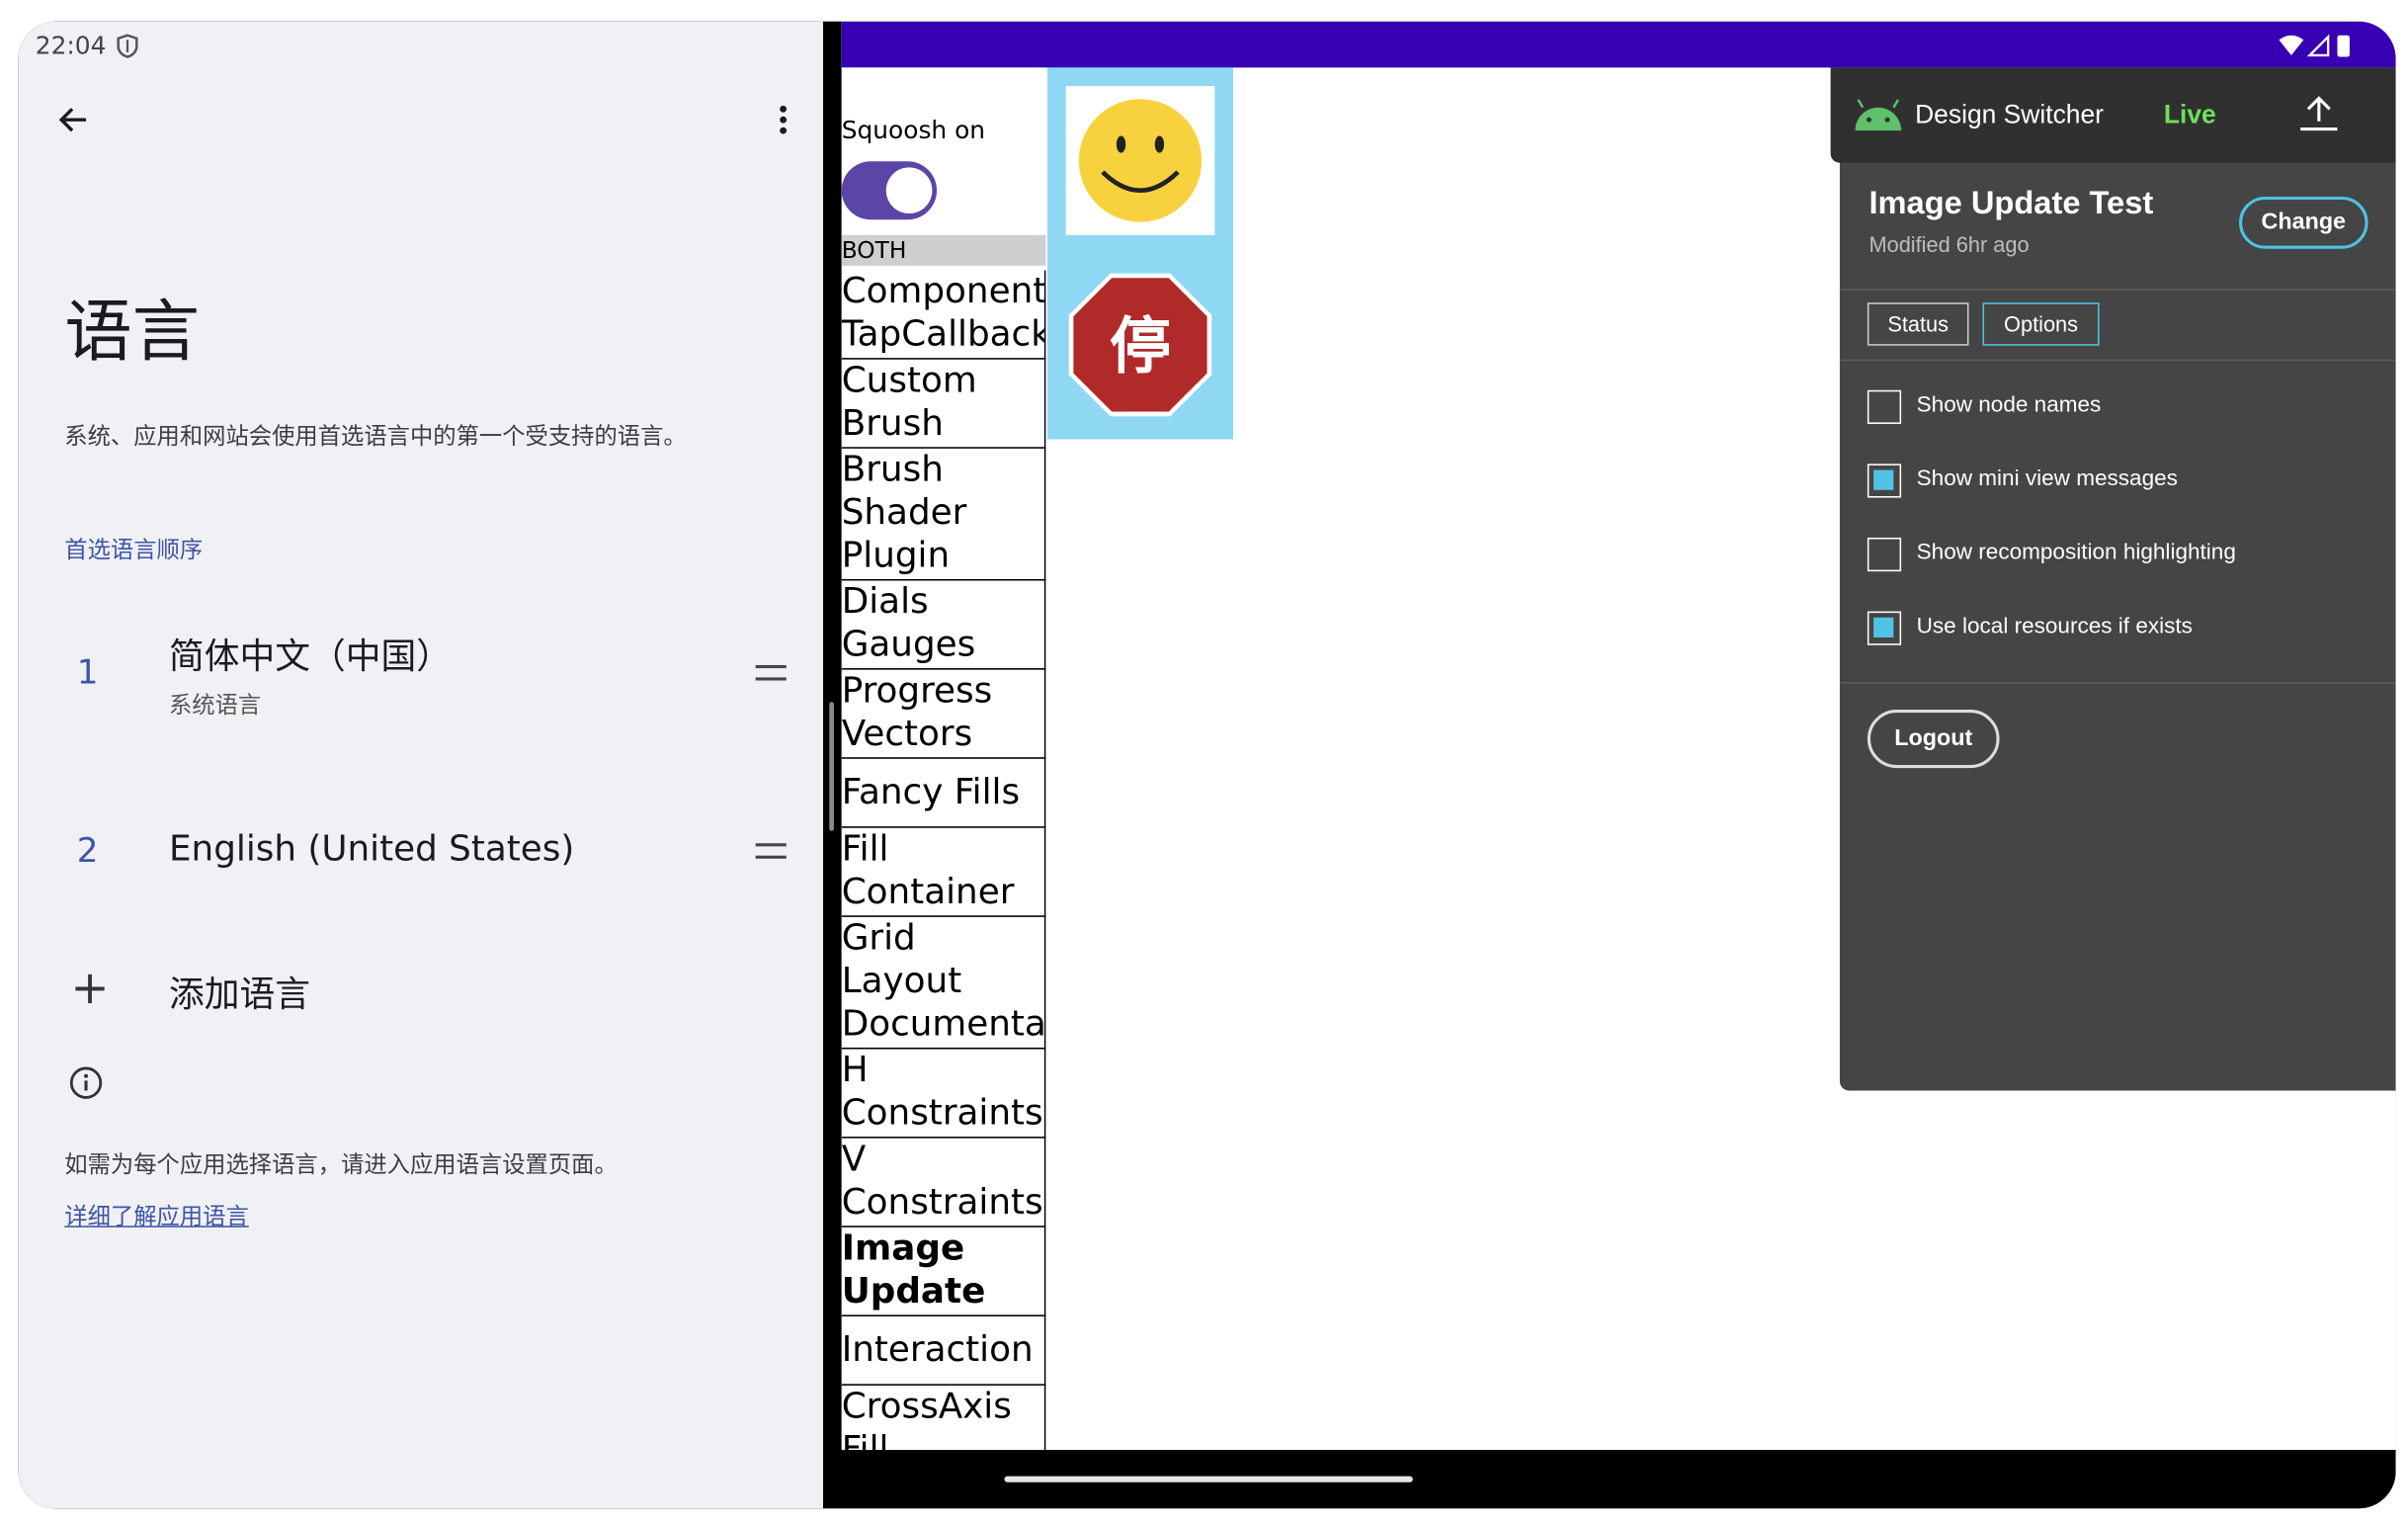 This screenshot has width=2408, height=1524. What do you see at coordinates (2291, 45) in the screenshot?
I see `wifi-icon` at bounding box center [2291, 45].